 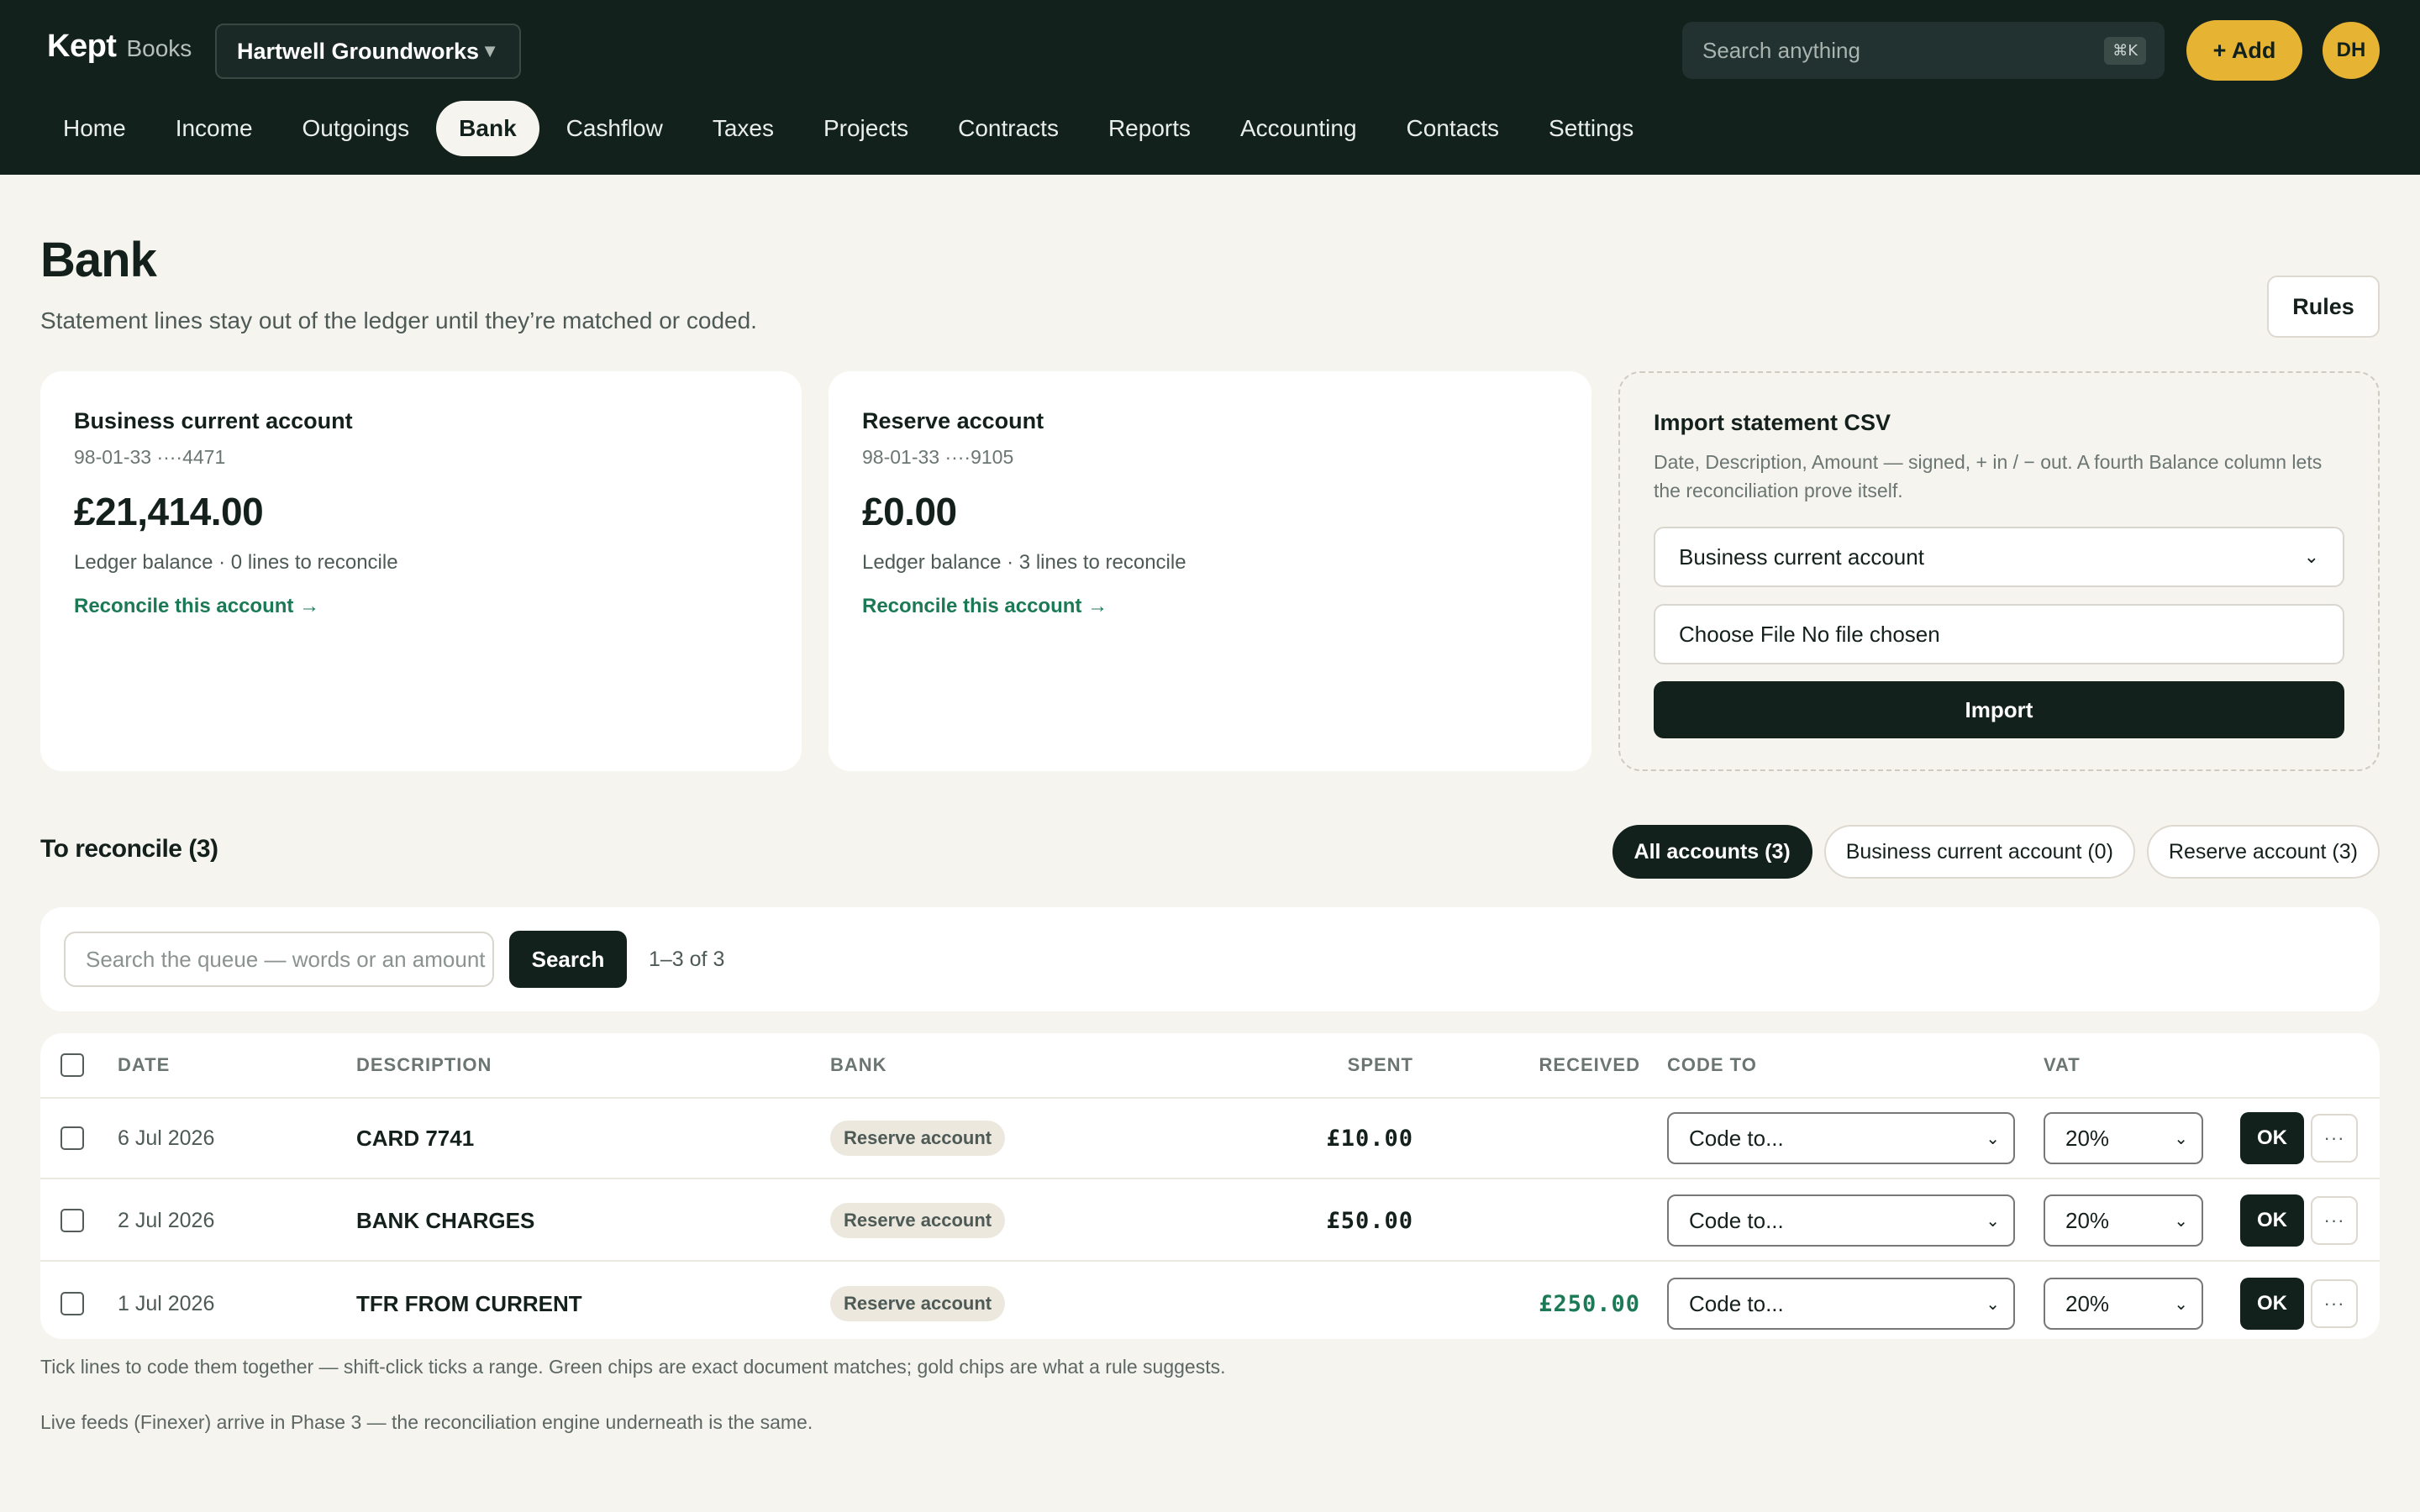 I want to click on import-title: Import statement CSV, so click(x=1772, y=422).